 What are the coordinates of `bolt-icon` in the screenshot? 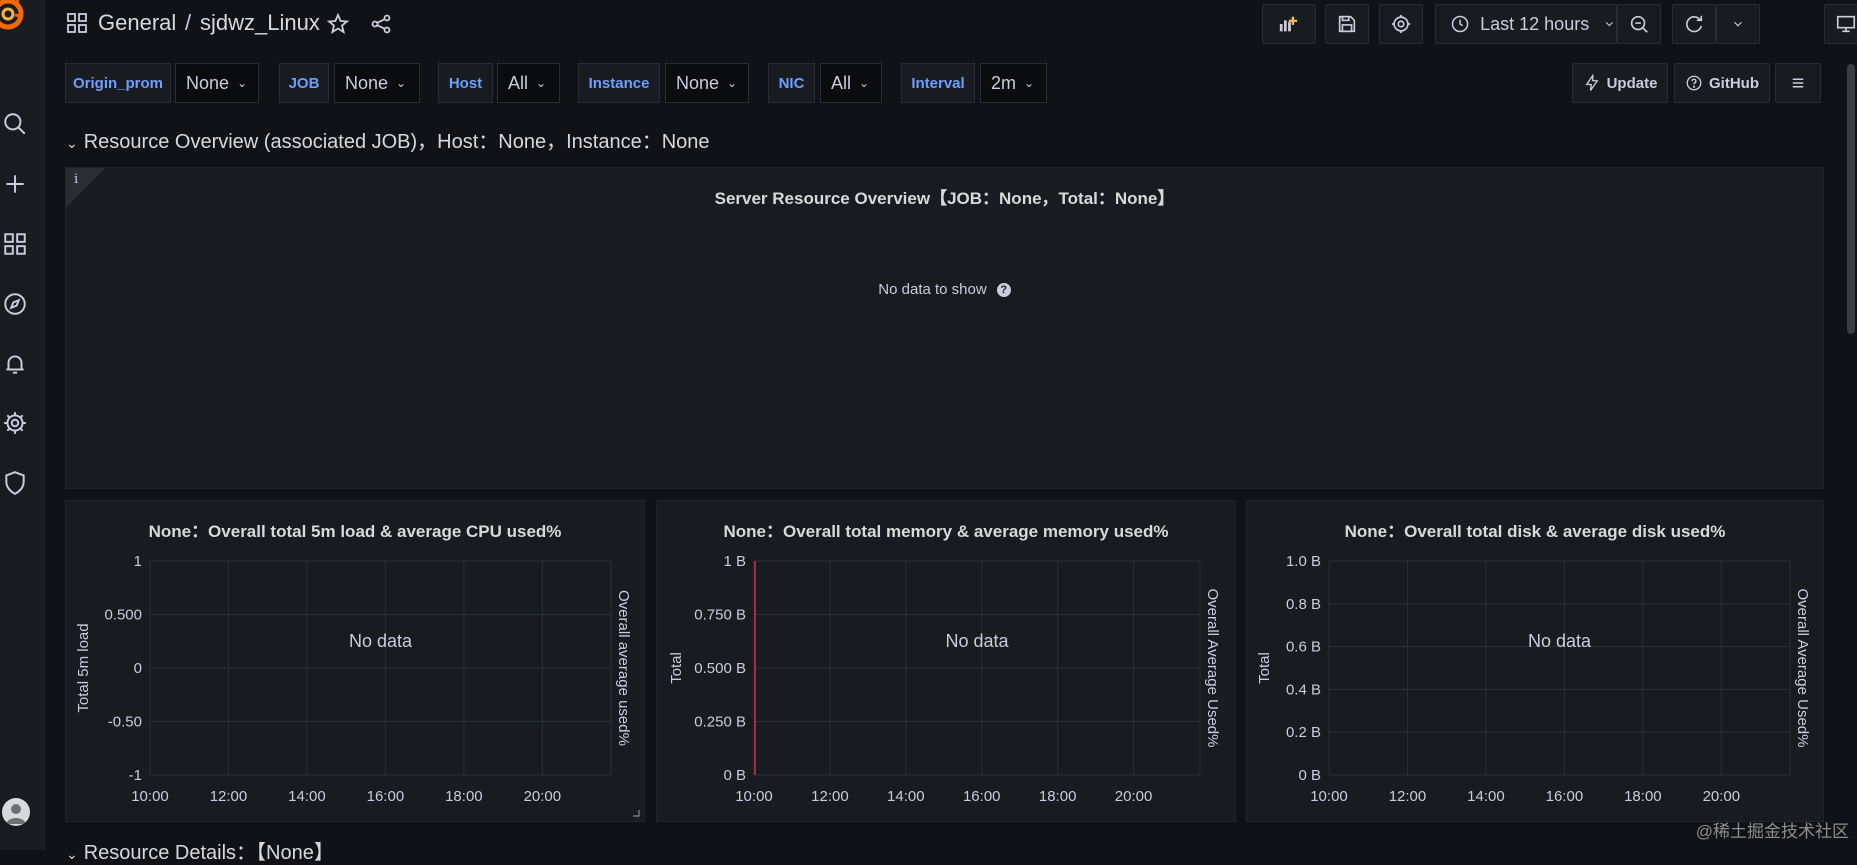 It's located at (1592, 82).